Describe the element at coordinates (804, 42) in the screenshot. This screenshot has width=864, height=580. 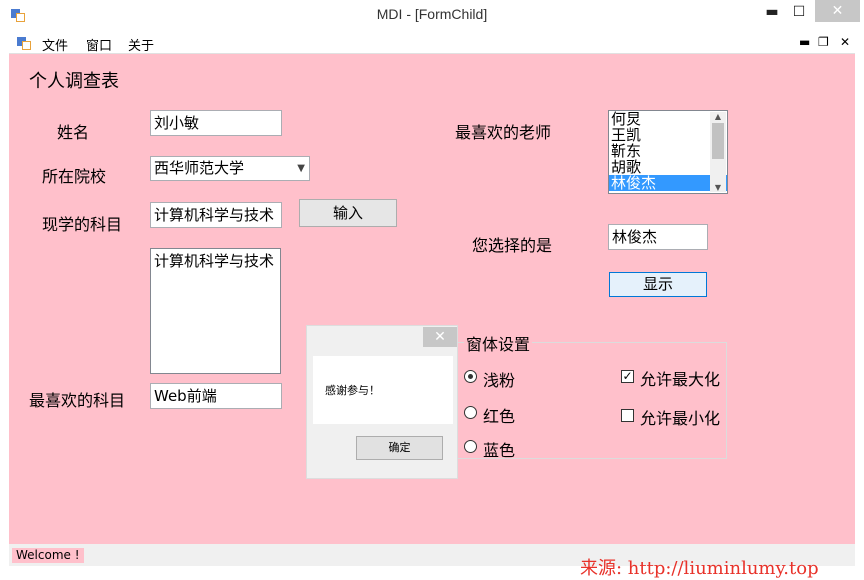
I see `child-minimize-button: ▬` at that location.